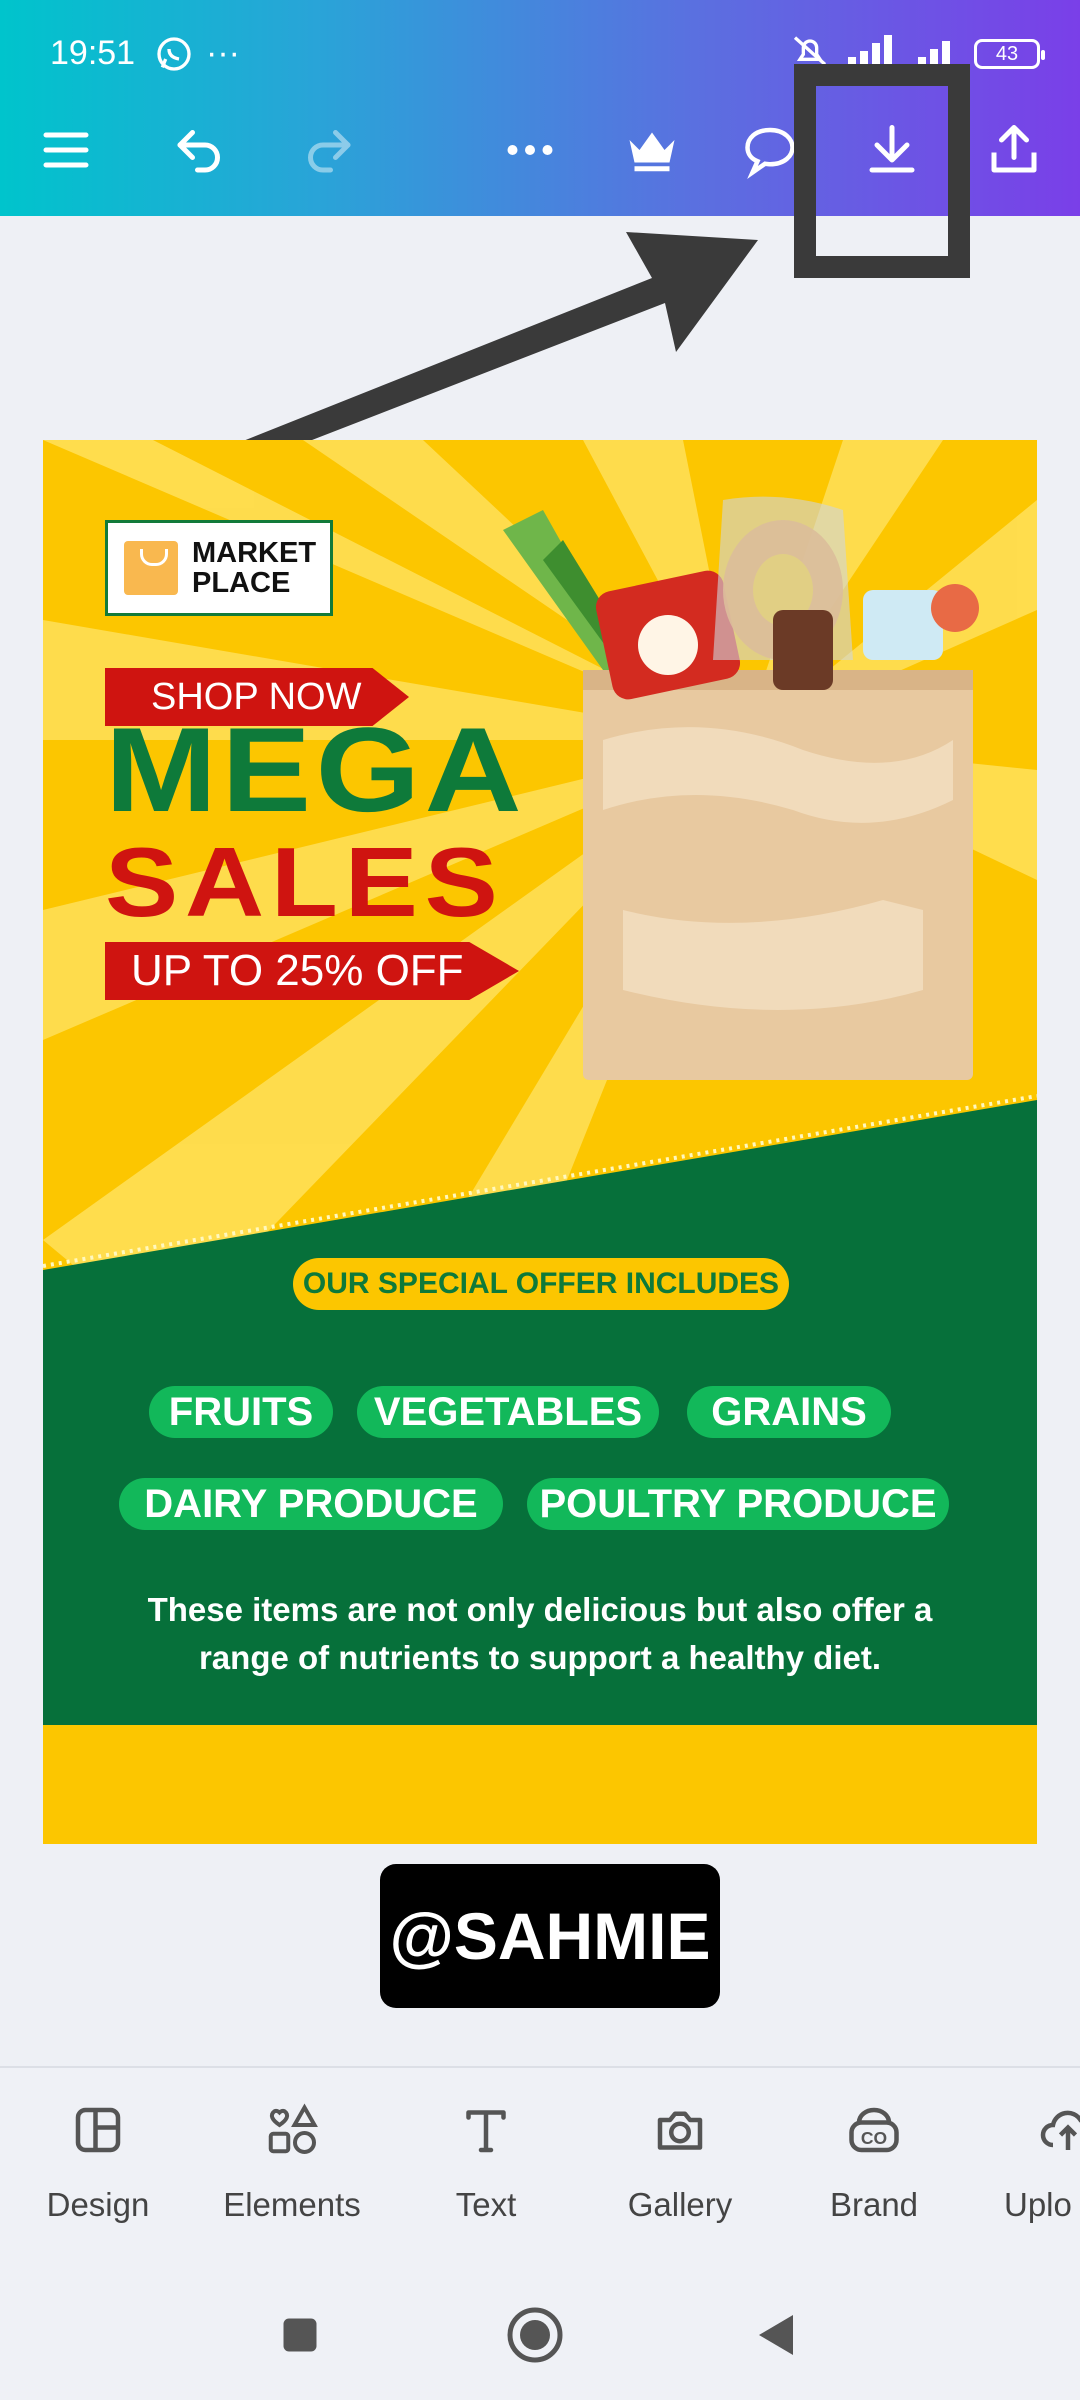 This screenshot has width=1080, height=2400. I want to click on crown-icon, so click(652, 152).